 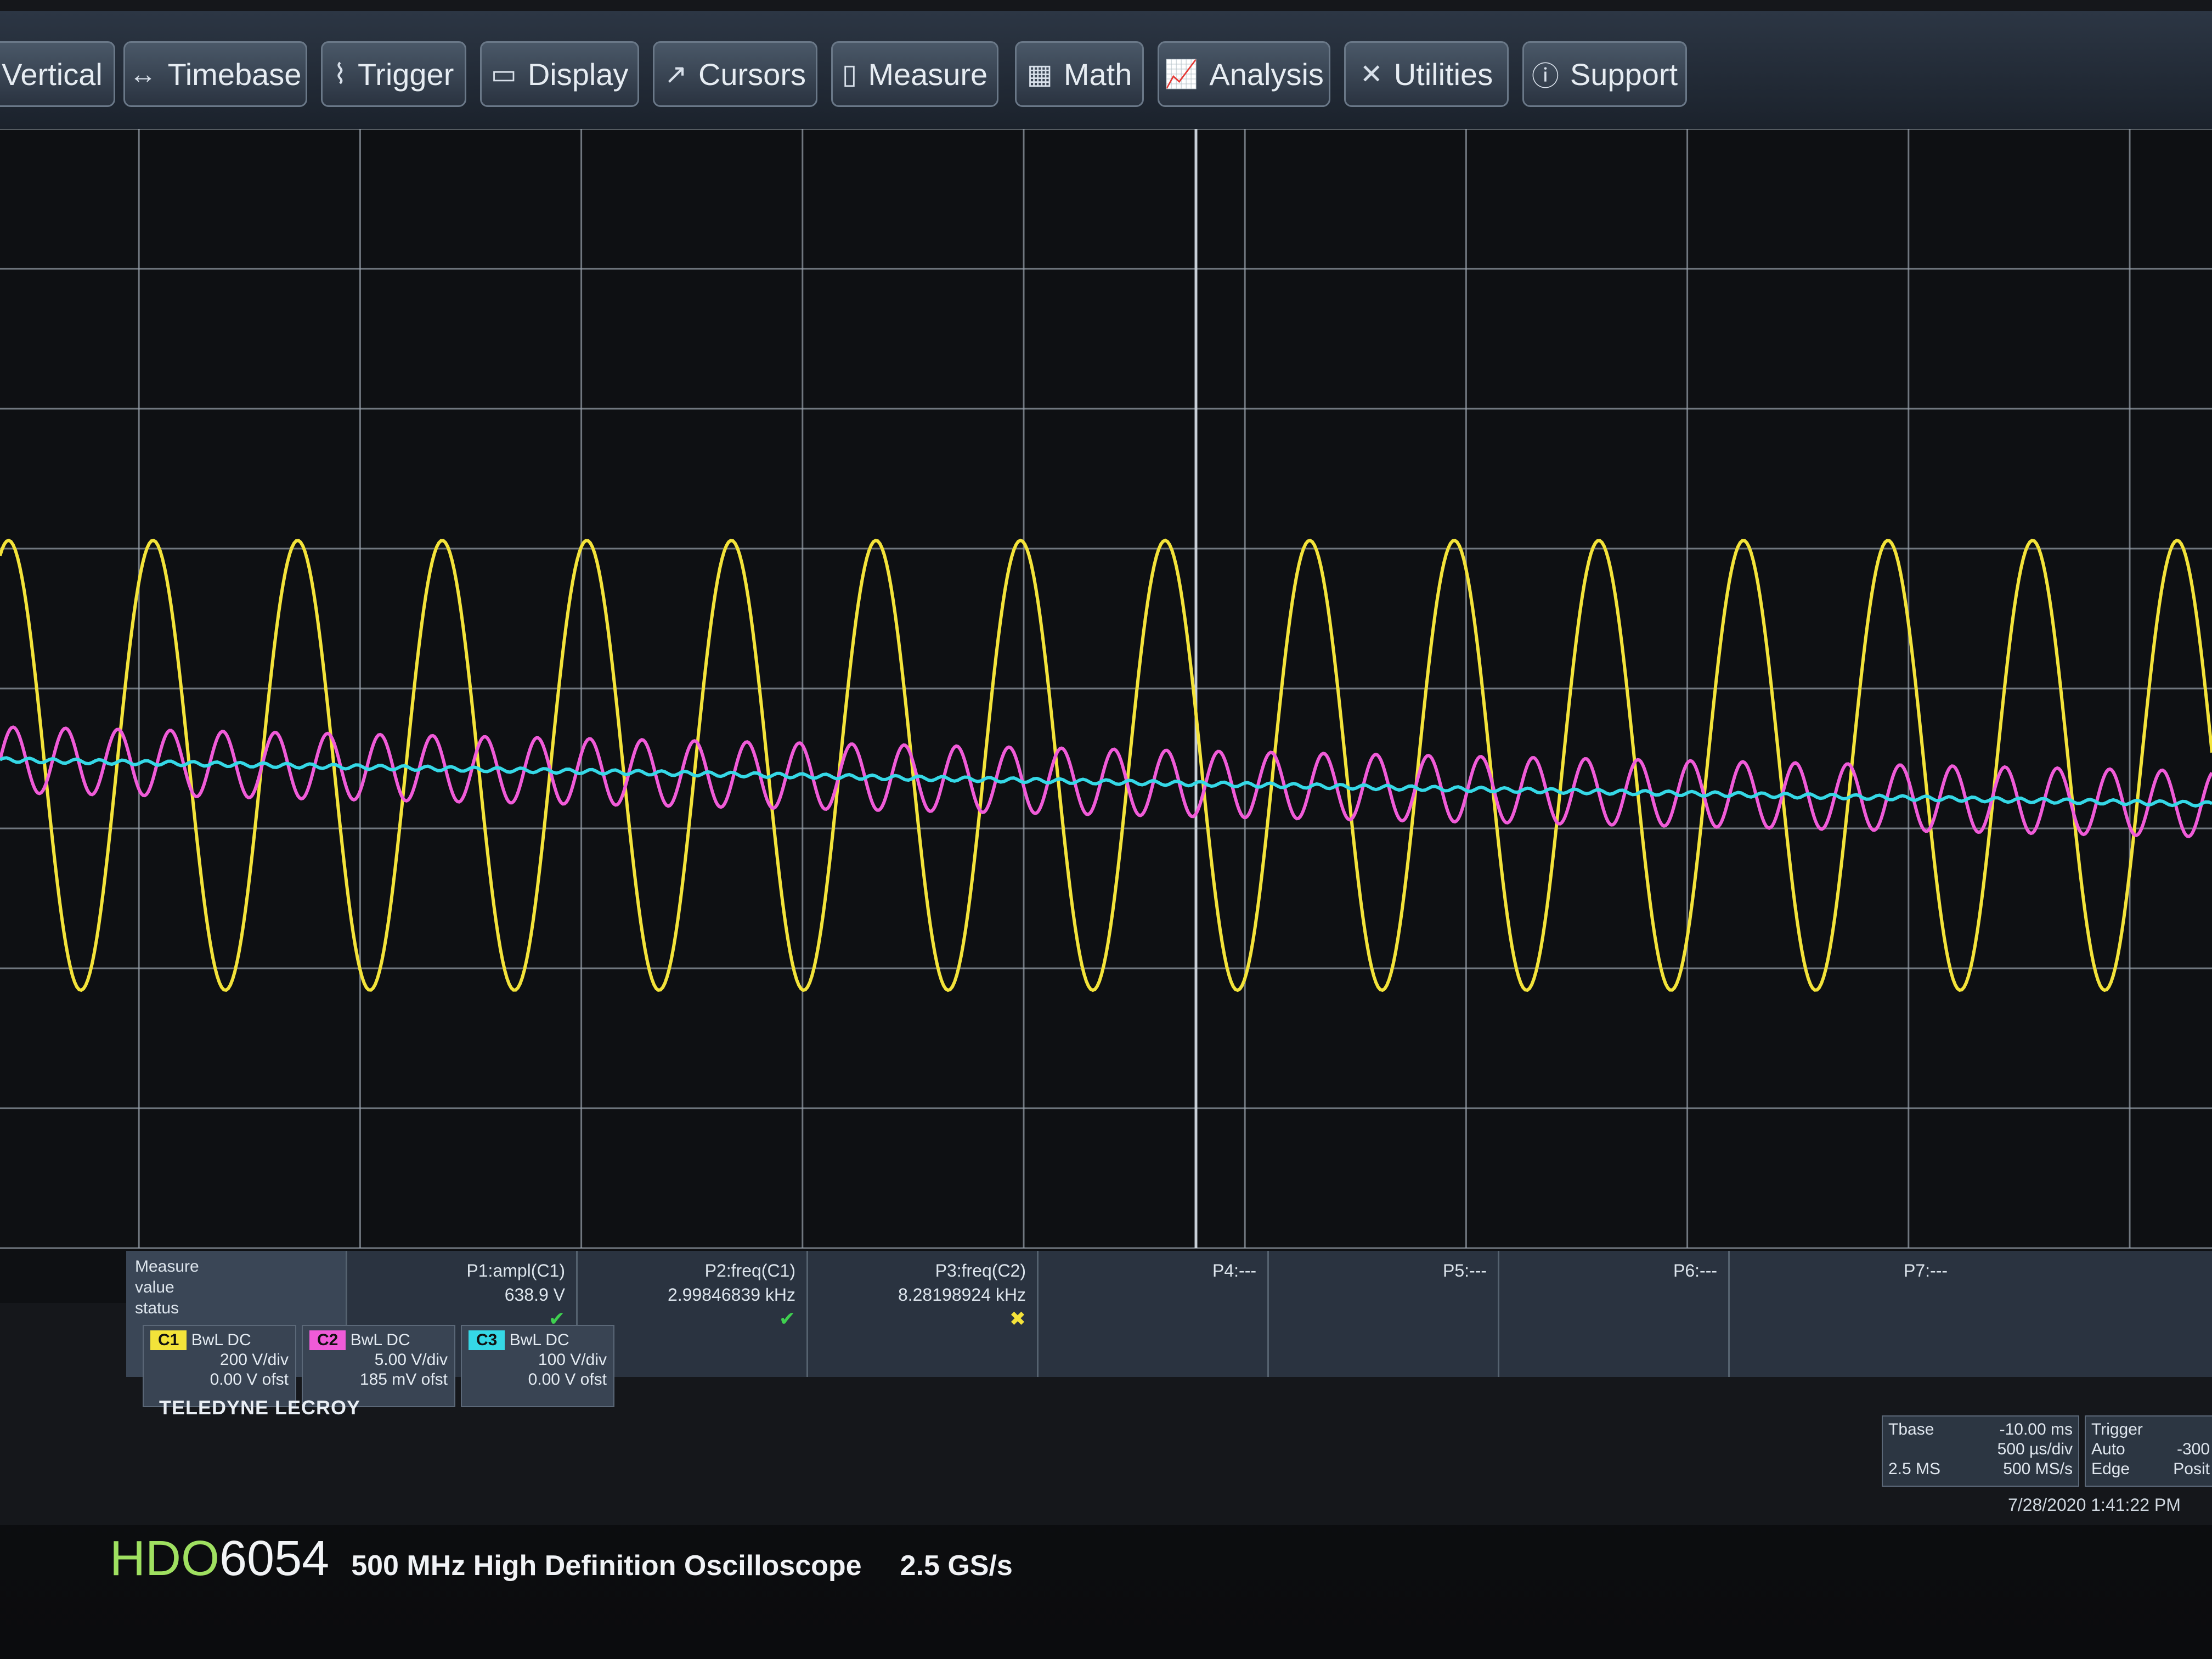 What do you see at coordinates (2191, 1469) in the screenshot?
I see `trigger-position: Posit` at bounding box center [2191, 1469].